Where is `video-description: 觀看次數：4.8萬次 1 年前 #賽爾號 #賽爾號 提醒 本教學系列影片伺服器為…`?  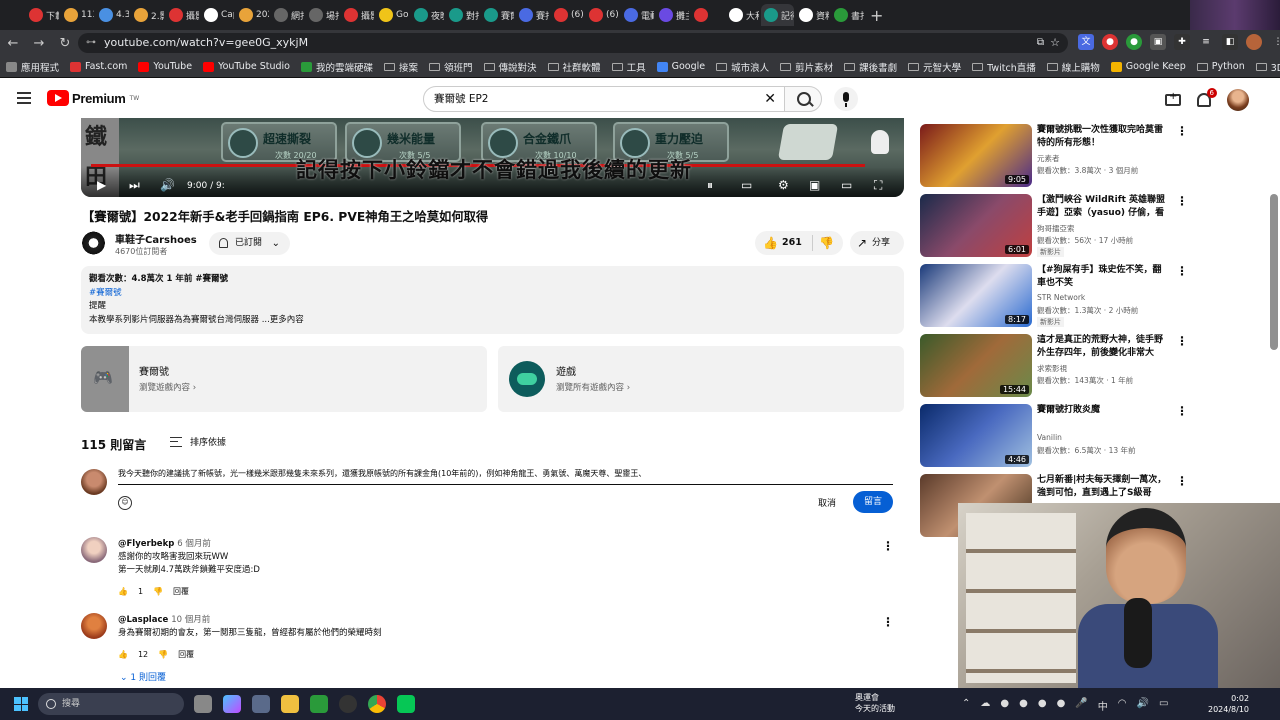 video-description: 觀看次數：4.8萬次 1 年前 #賽爾號 #賽爾號 提醒 本教學系列影片伺服器為… is located at coordinates (492, 300).